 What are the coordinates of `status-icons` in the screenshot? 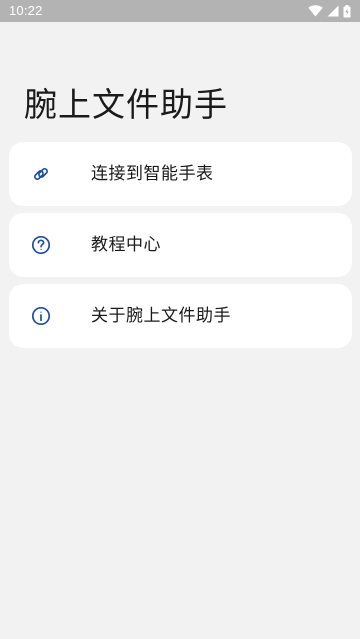 It's located at (329, 11).